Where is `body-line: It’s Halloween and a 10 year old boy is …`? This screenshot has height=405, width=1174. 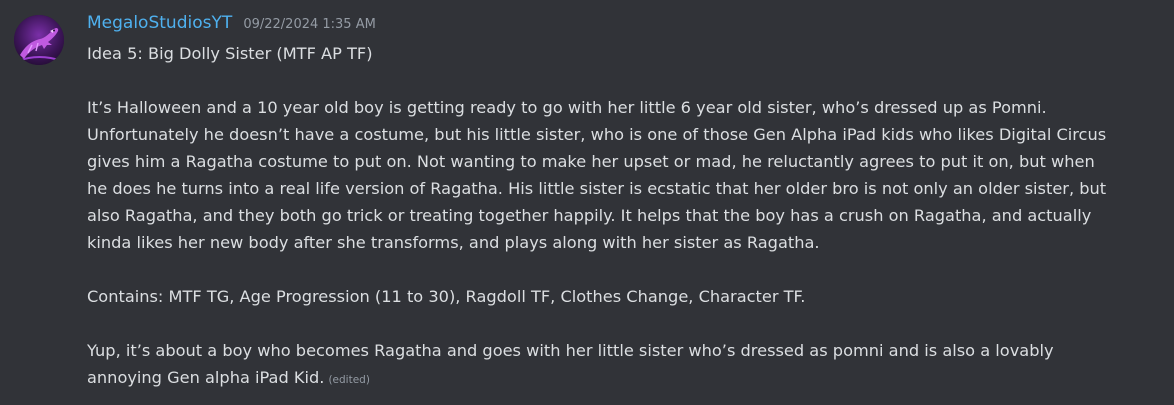
body-line: It’s Halloween and a 10 year old boy is … is located at coordinates (567, 107).